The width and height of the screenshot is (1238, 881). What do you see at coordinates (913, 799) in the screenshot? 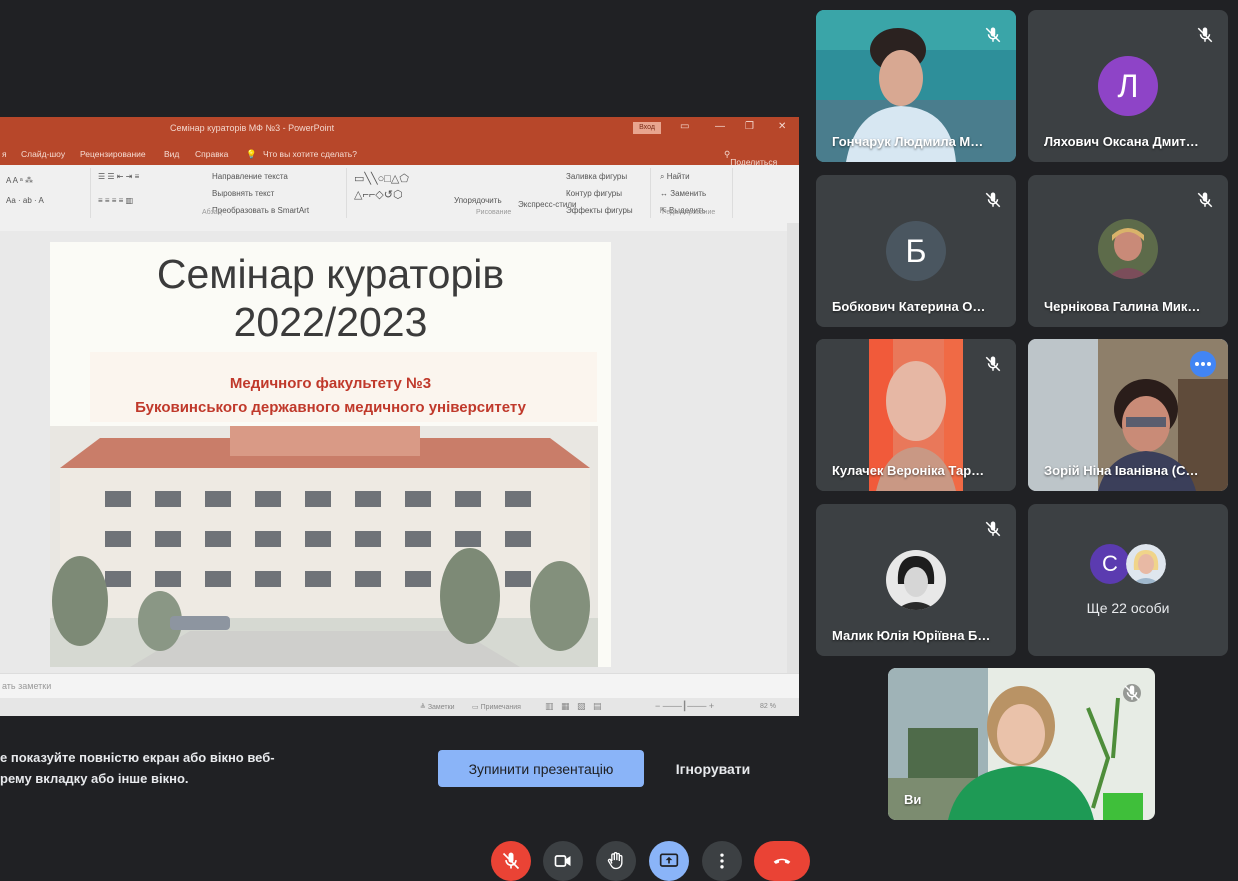
I see `self-name: Ви` at bounding box center [913, 799].